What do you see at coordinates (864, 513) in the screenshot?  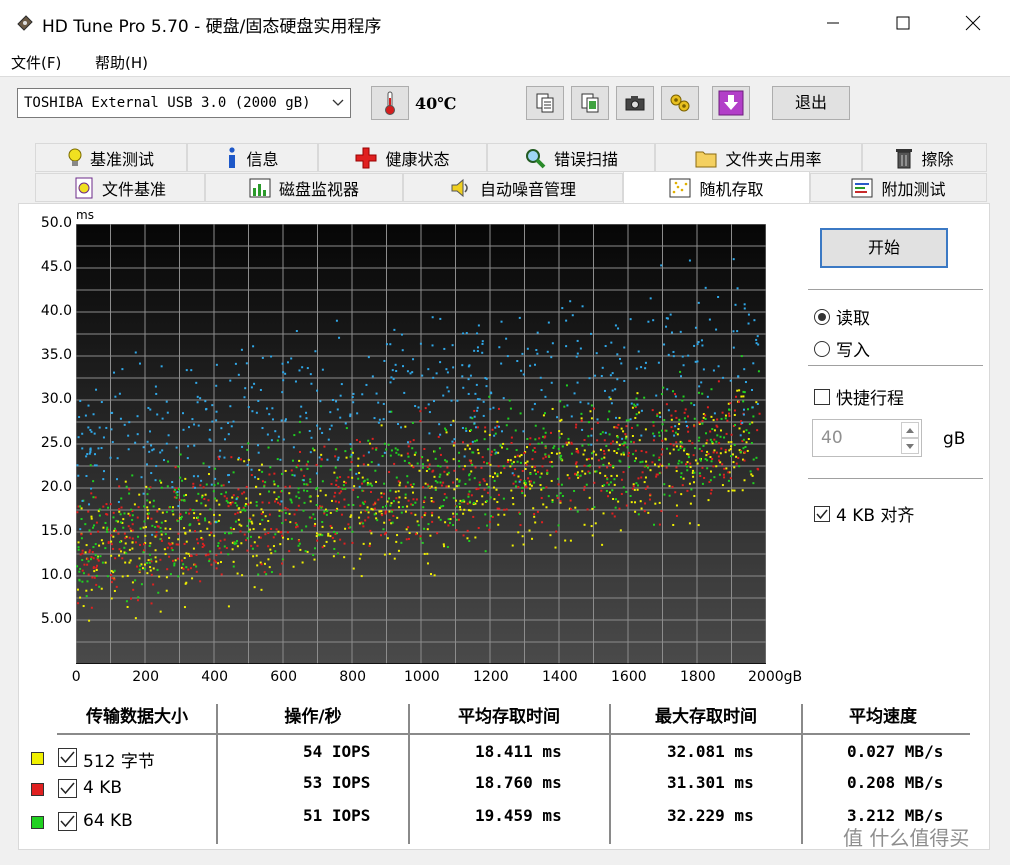 I see `align-4kb-option: 4 KB 对齐` at bounding box center [864, 513].